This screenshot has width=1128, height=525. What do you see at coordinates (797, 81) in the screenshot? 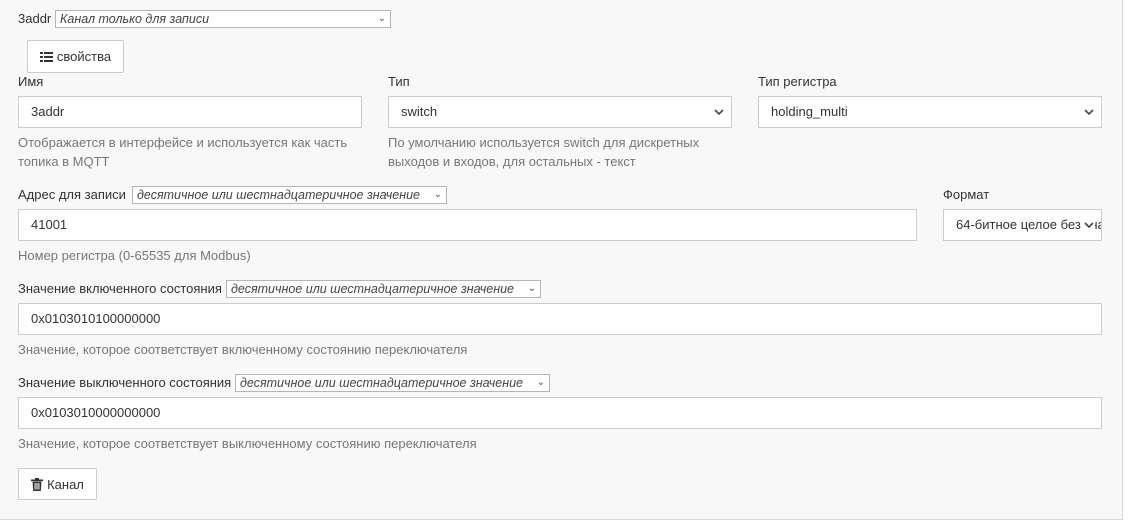
I see `register-type-label: Тип регистра` at bounding box center [797, 81].